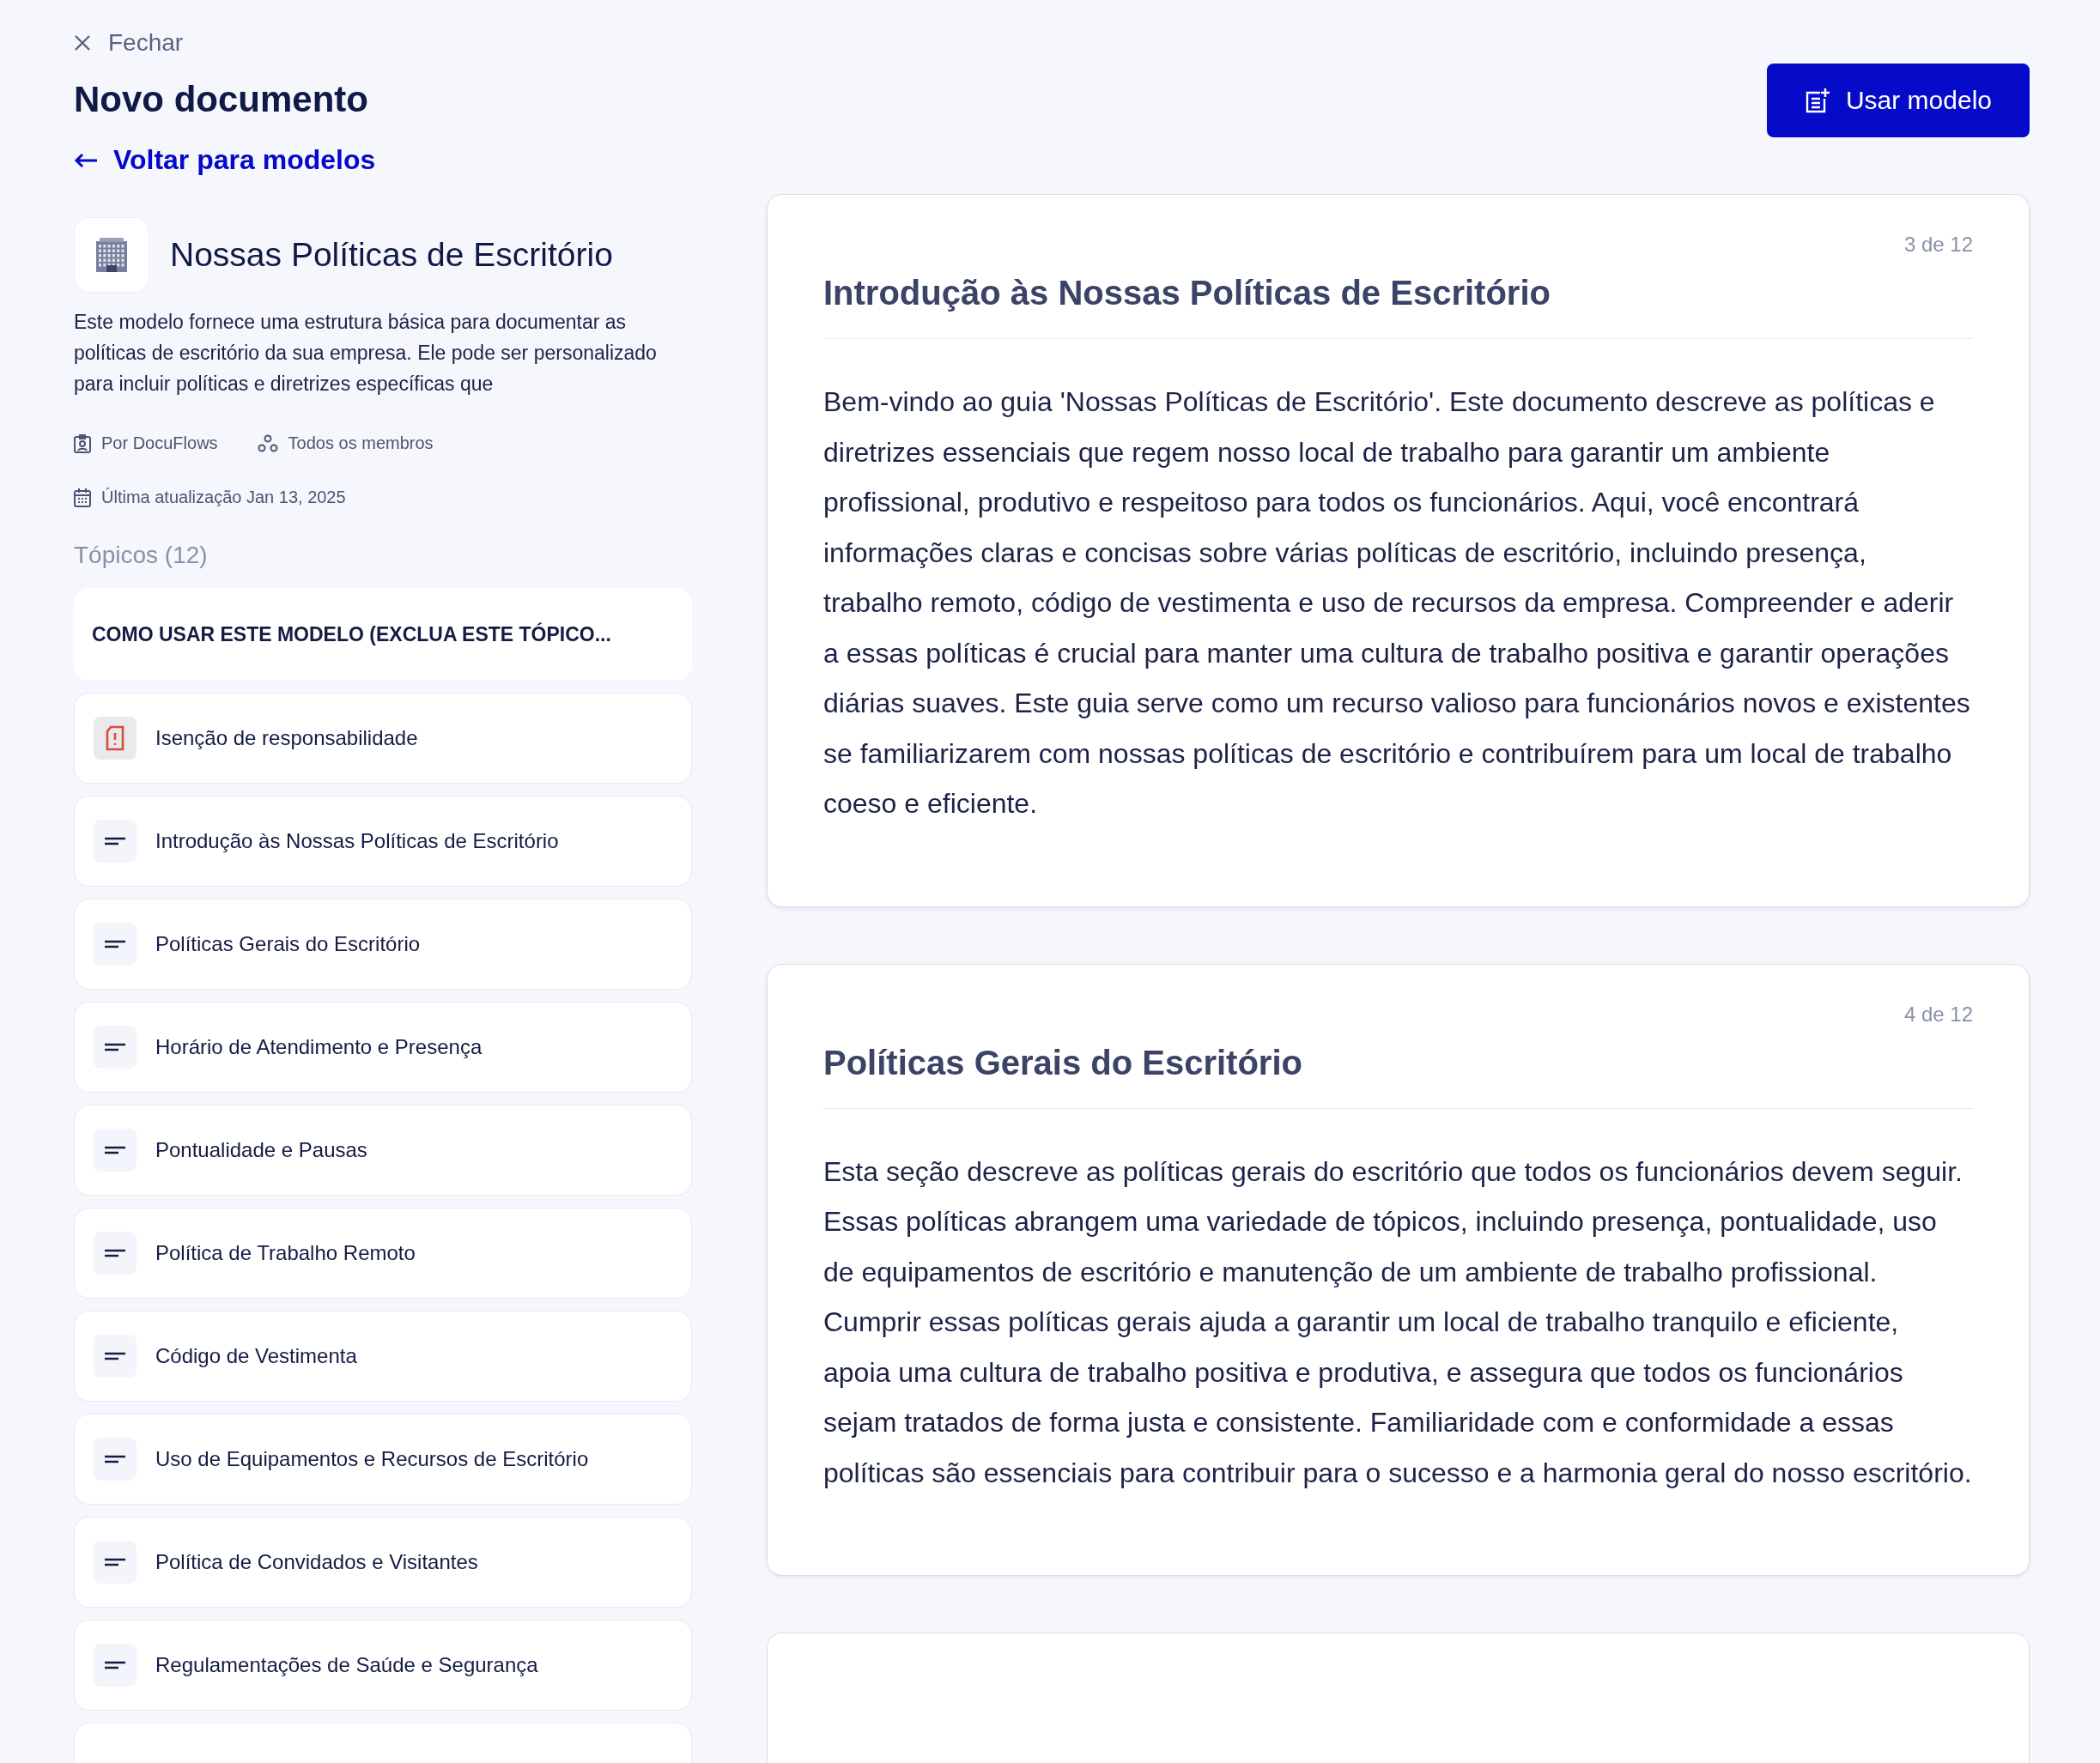 The width and height of the screenshot is (2100, 1763). What do you see at coordinates (1898, 100) in the screenshot?
I see `use-template-button: Usar modelo` at bounding box center [1898, 100].